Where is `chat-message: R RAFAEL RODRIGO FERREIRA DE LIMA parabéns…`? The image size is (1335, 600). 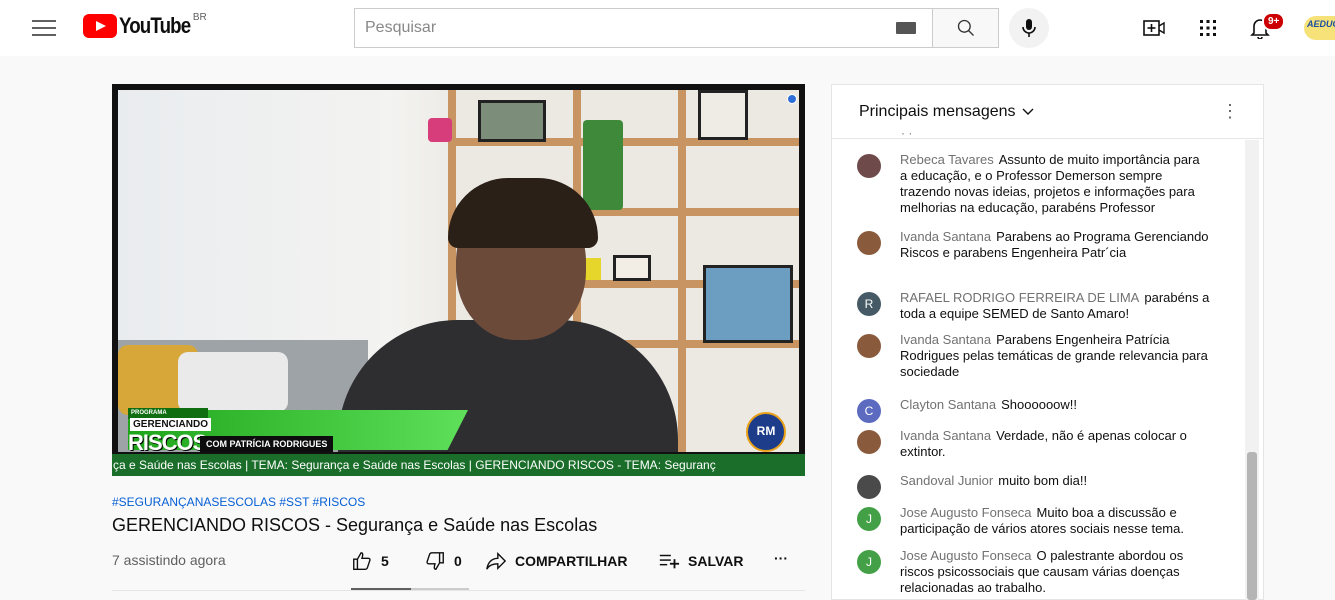
chat-message: R RAFAEL RODRIGO FERREIRA DE LIMA parabéns… is located at coordinates (1037, 306).